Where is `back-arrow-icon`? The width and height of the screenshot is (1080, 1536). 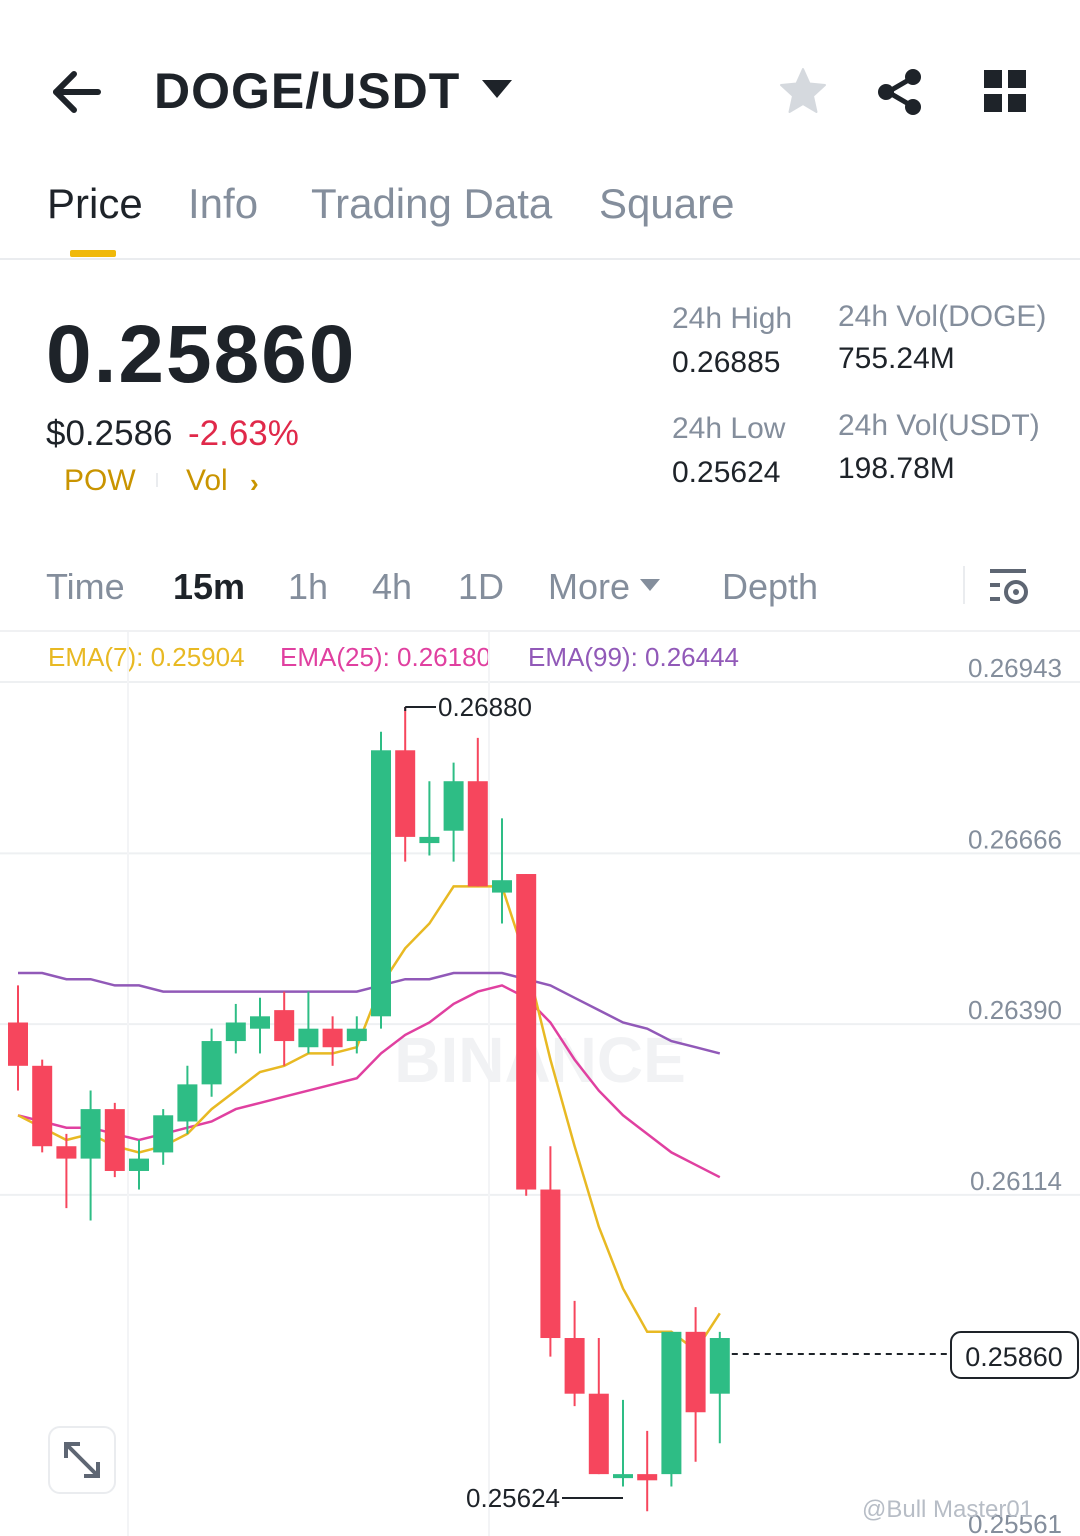
back-arrow-icon is located at coordinates (77, 92).